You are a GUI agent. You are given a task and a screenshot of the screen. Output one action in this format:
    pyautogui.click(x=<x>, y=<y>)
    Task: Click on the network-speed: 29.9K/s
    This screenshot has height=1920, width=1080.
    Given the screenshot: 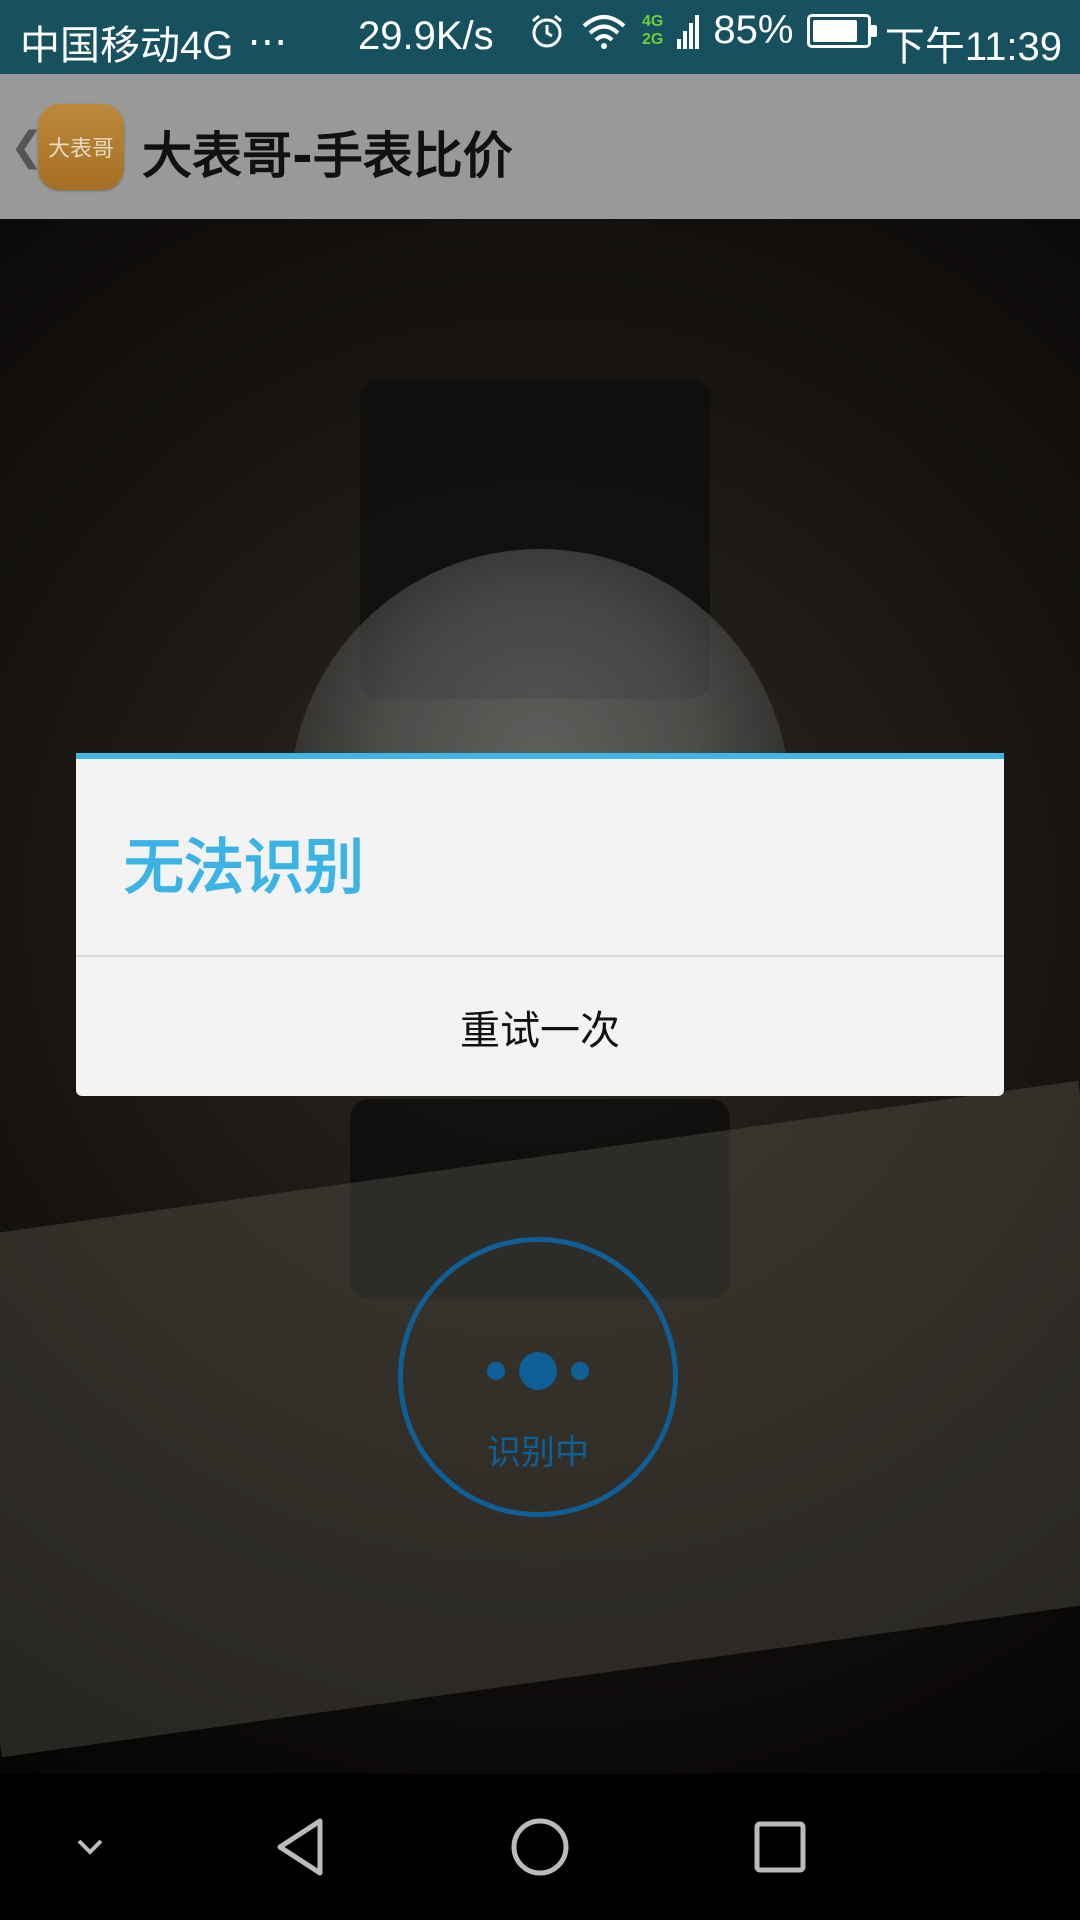 What is the action you would take?
    pyautogui.click(x=426, y=36)
    